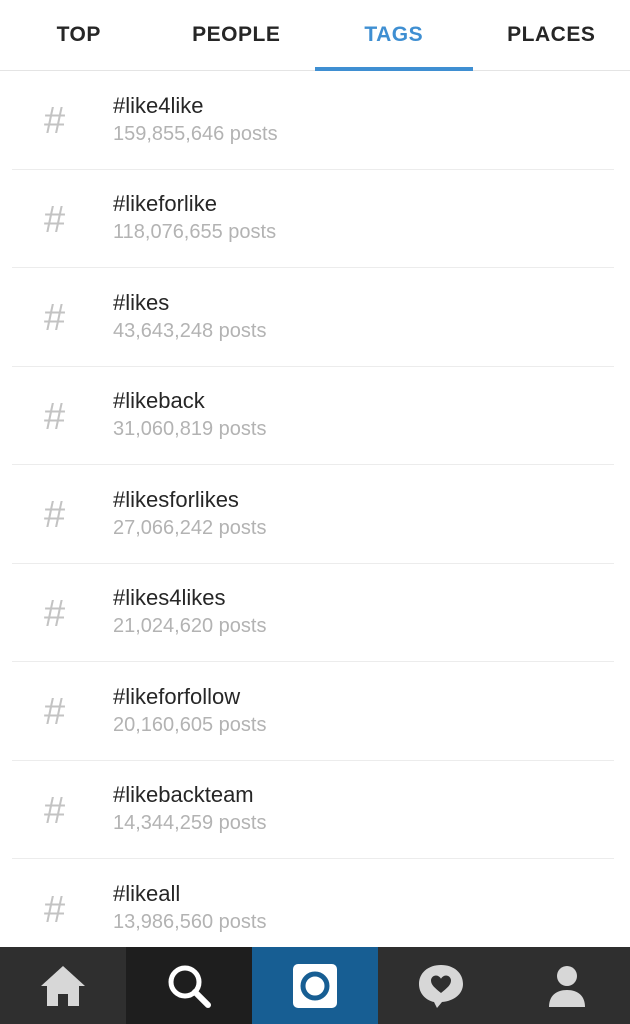  Describe the element at coordinates (313, 219) in the screenshot. I see `tag-result-row: # #likeforlike 118,076,655 posts` at that location.